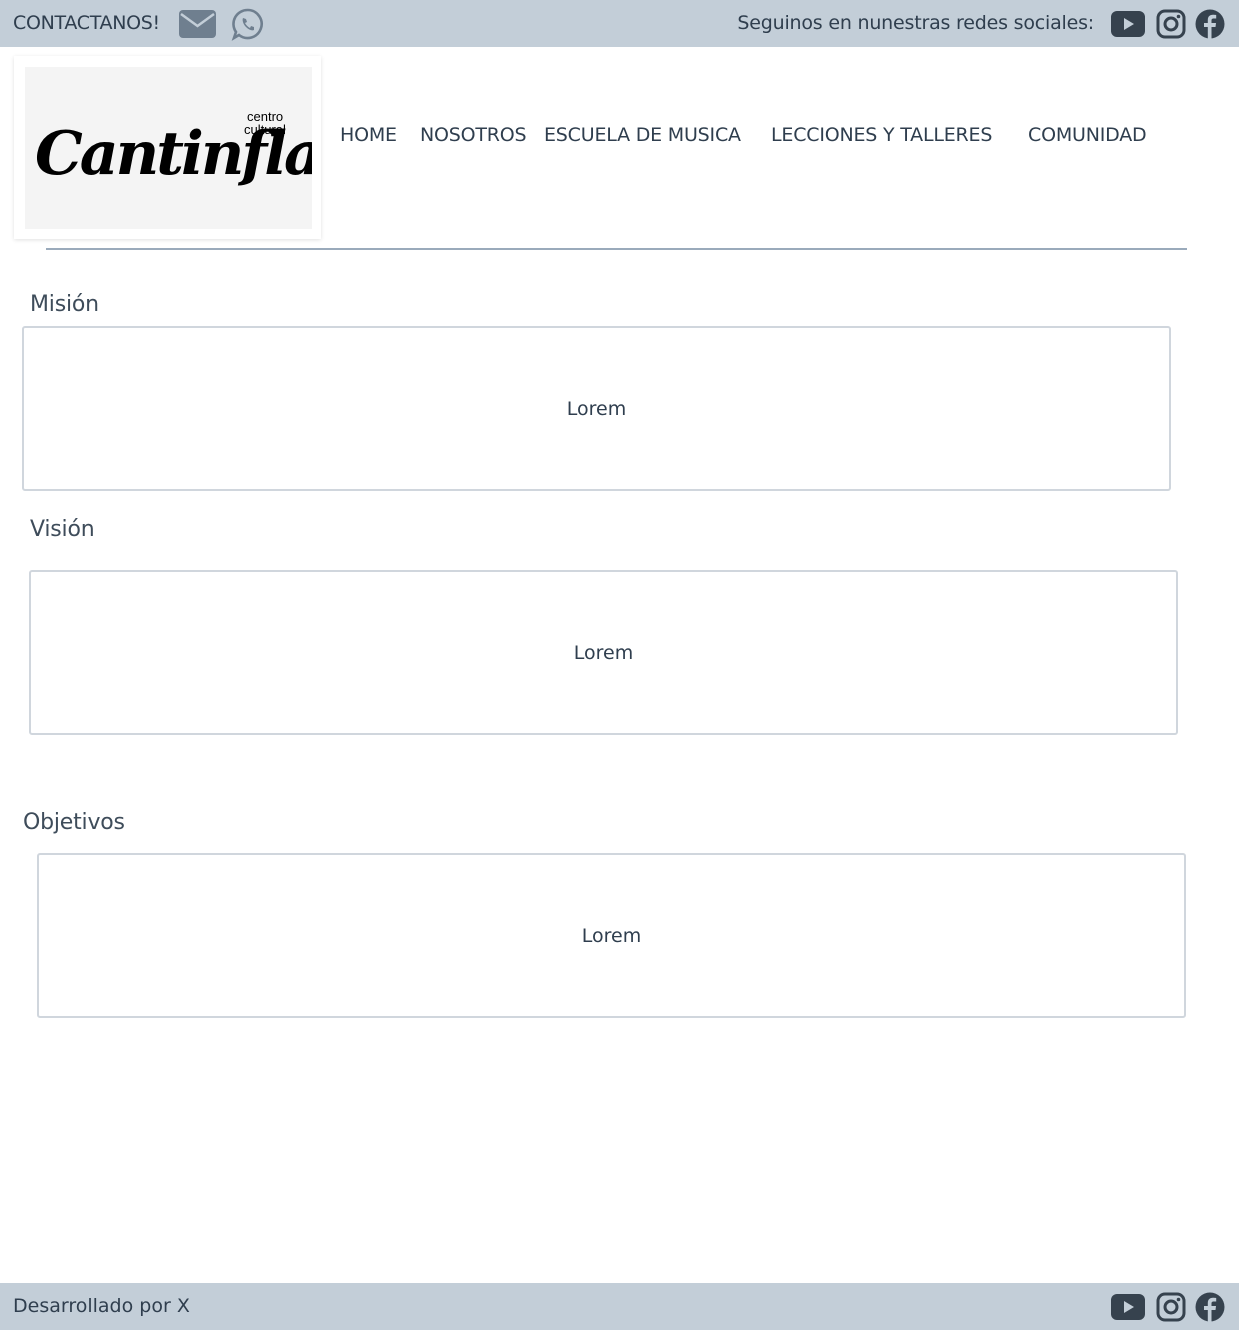  What do you see at coordinates (473, 135) in the screenshot?
I see `nav-item-nosotros: NOSOTROS` at bounding box center [473, 135].